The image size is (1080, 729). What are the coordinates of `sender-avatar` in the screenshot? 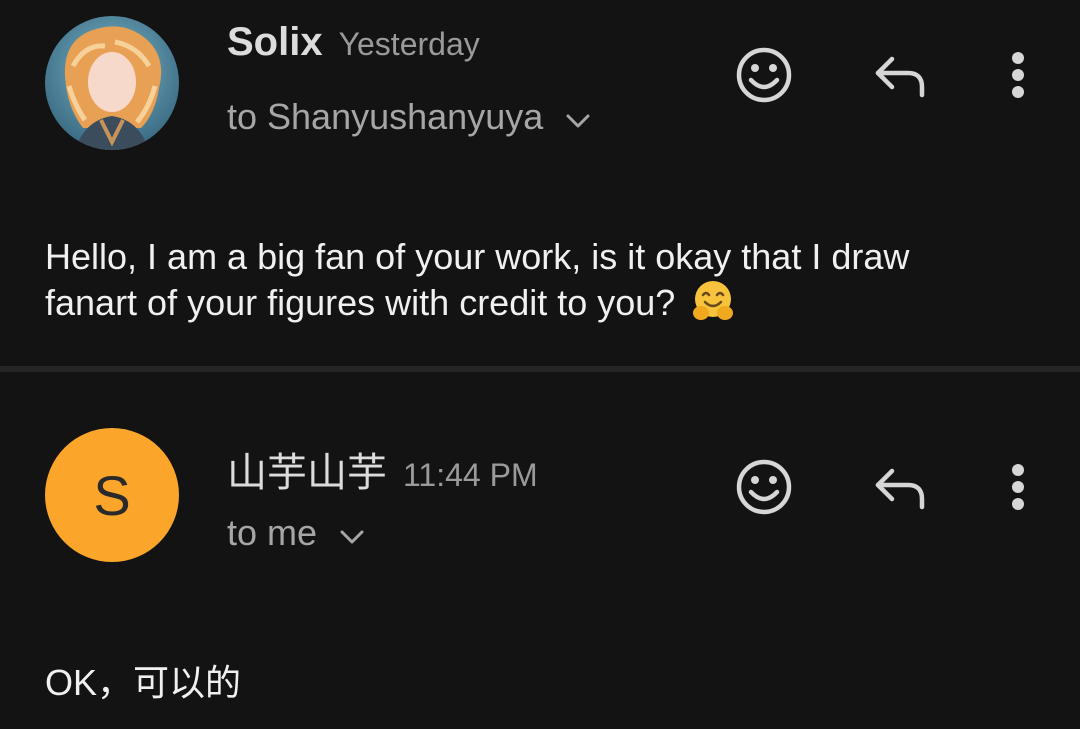 It's located at (112, 83).